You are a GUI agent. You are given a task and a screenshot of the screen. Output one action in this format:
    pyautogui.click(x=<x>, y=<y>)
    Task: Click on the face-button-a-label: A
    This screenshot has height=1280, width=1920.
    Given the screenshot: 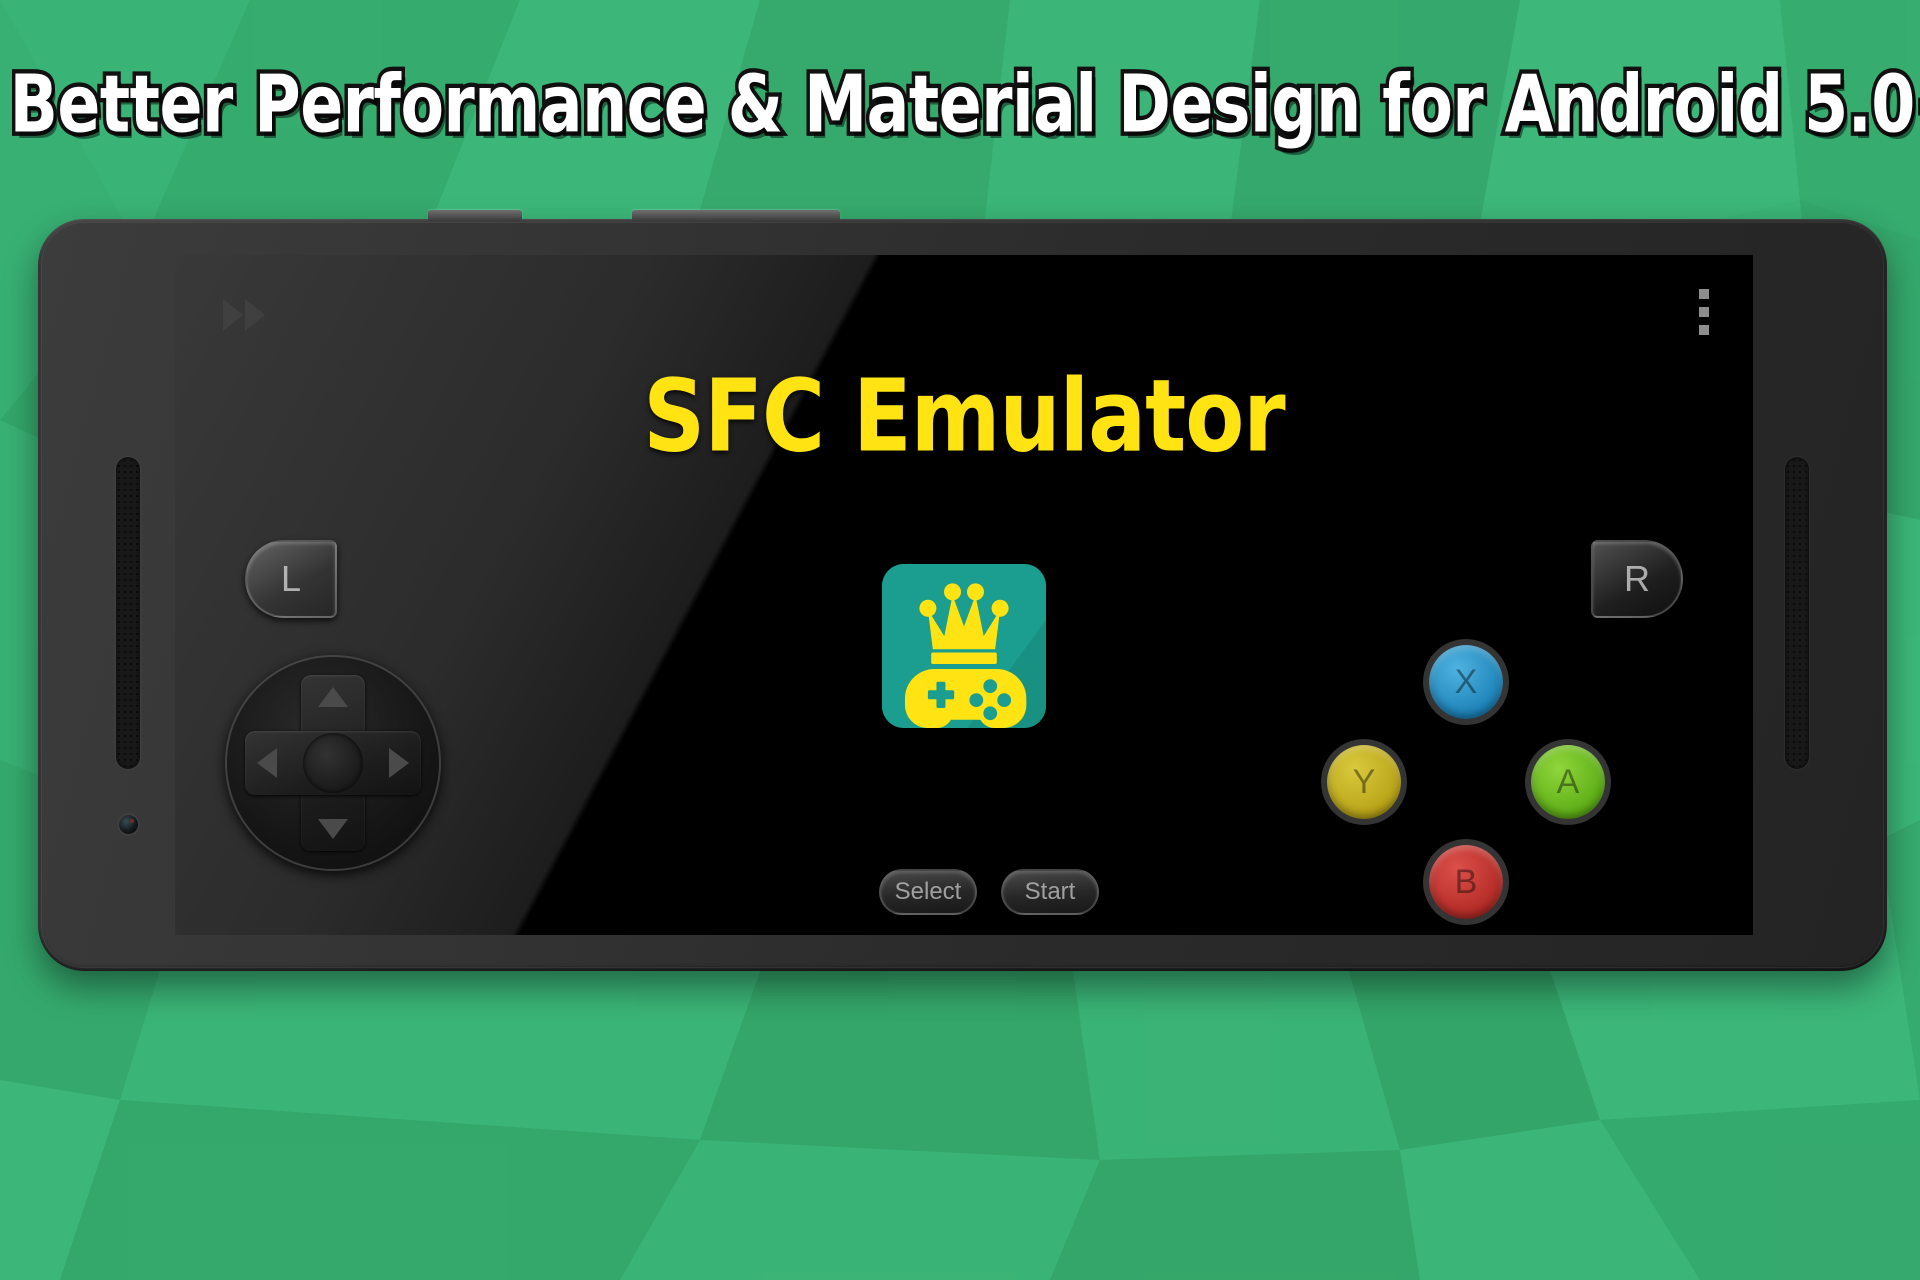 What is the action you would take?
    pyautogui.click(x=1568, y=781)
    